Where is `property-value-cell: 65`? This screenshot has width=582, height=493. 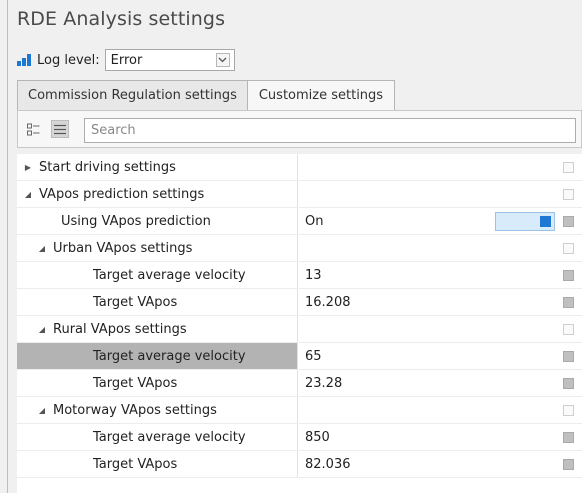
property-value-cell: 65 is located at coordinates (440, 356).